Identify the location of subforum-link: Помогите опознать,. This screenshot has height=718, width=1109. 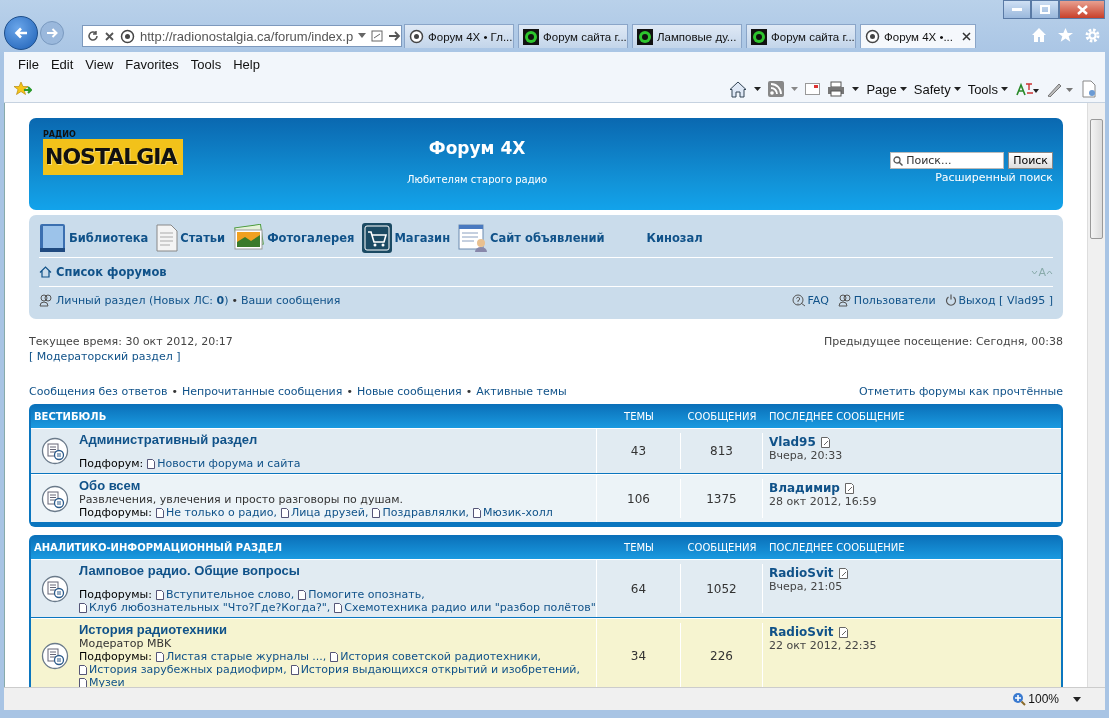
(361, 594).